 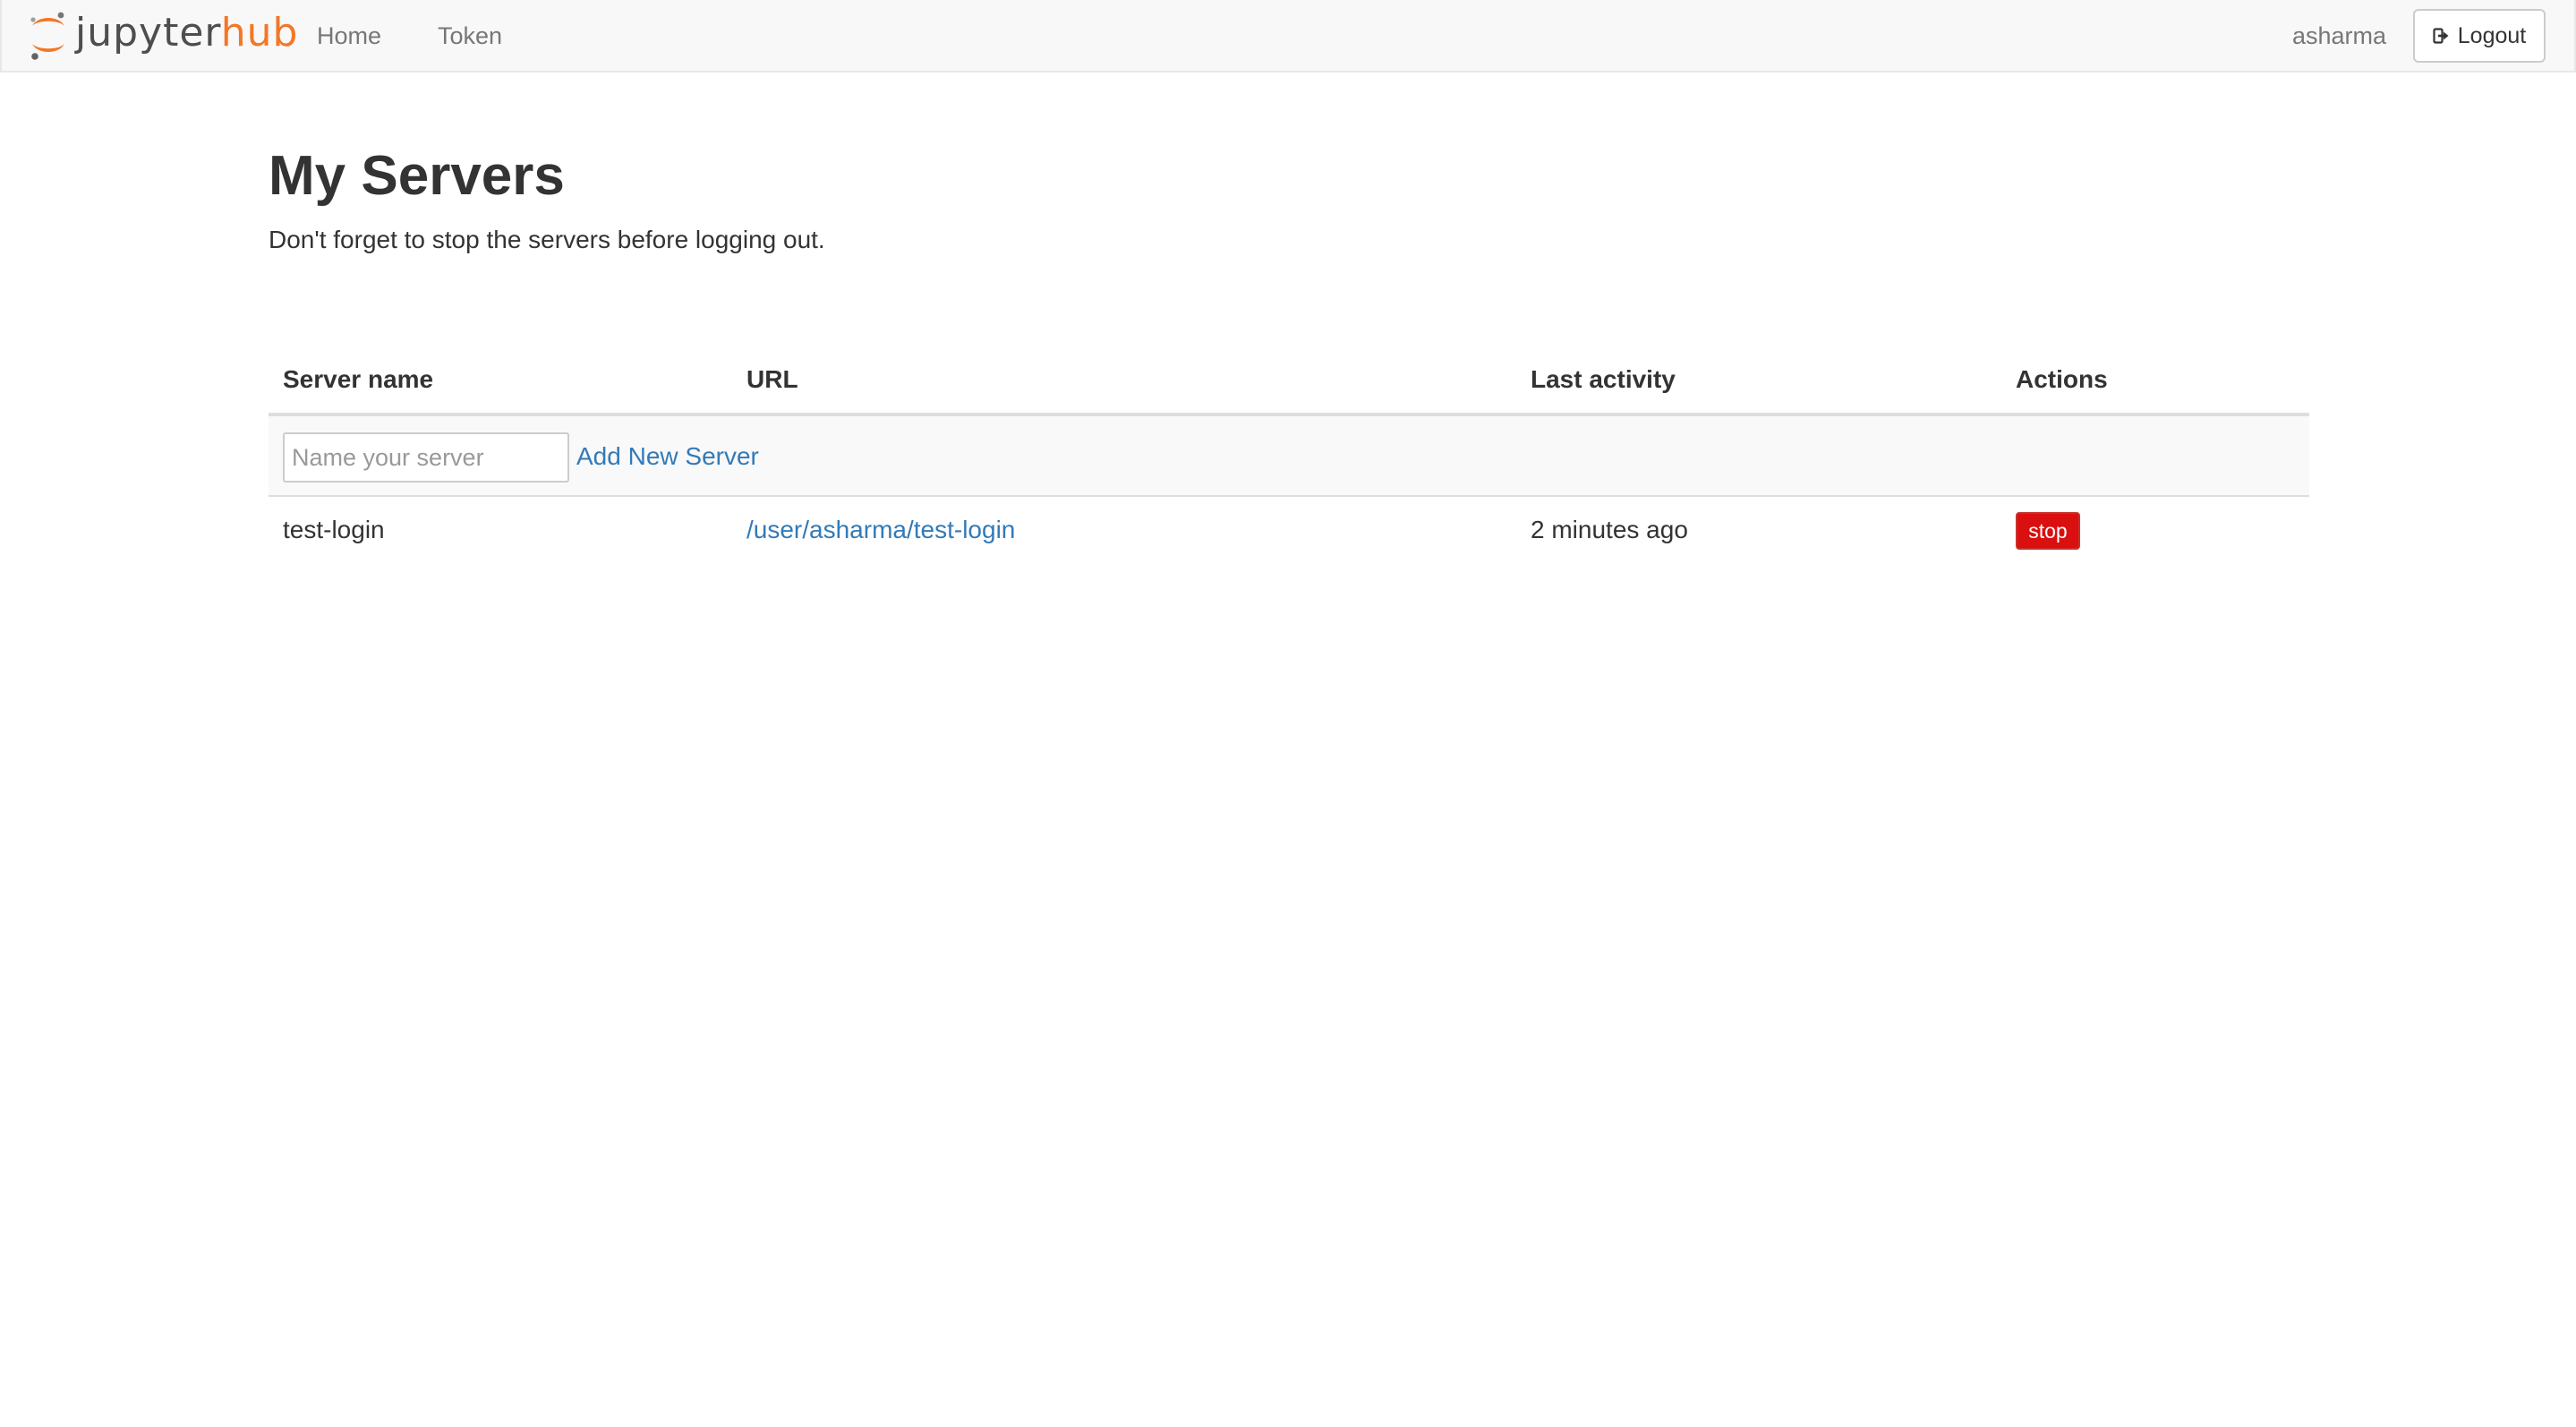 What do you see at coordinates (667, 457) in the screenshot?
I see `add-new-server-link: Add New Server` at bounding box center [667, 457].